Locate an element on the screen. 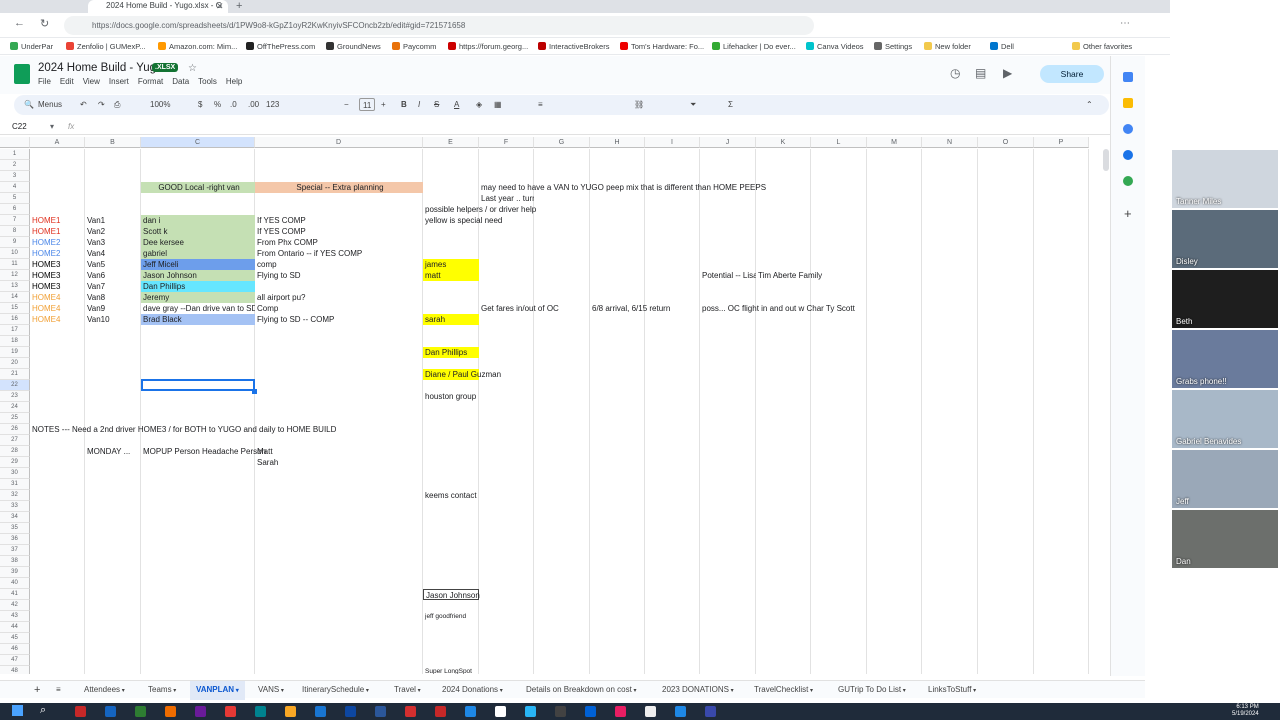 This screenshot has height=720, width=1280. cell-d28: Matt is located at coordinates (339, 451).